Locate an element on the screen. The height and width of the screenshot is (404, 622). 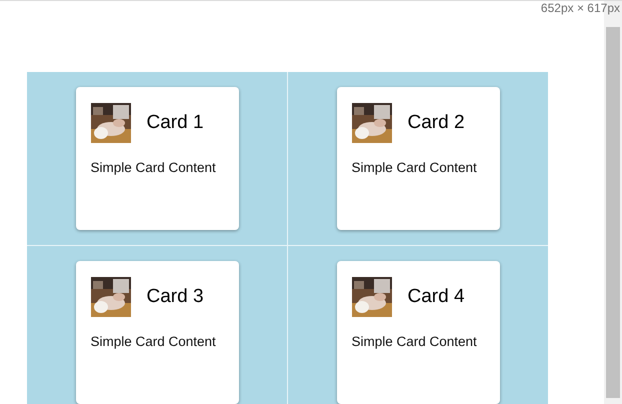
card-title: Card 3 is located at coordinates (175, 297).